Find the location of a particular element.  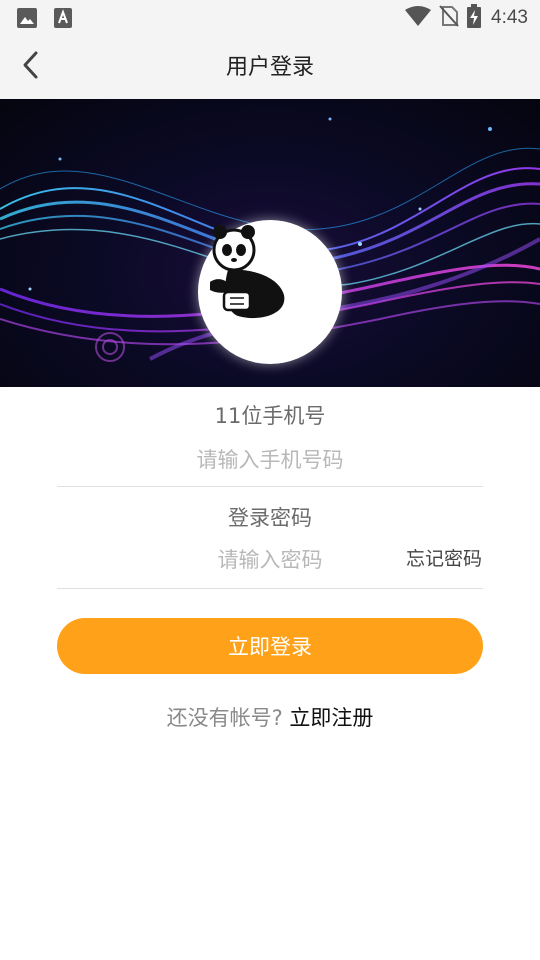

login-button: 立即登录 is located at coordinates (270, 646).